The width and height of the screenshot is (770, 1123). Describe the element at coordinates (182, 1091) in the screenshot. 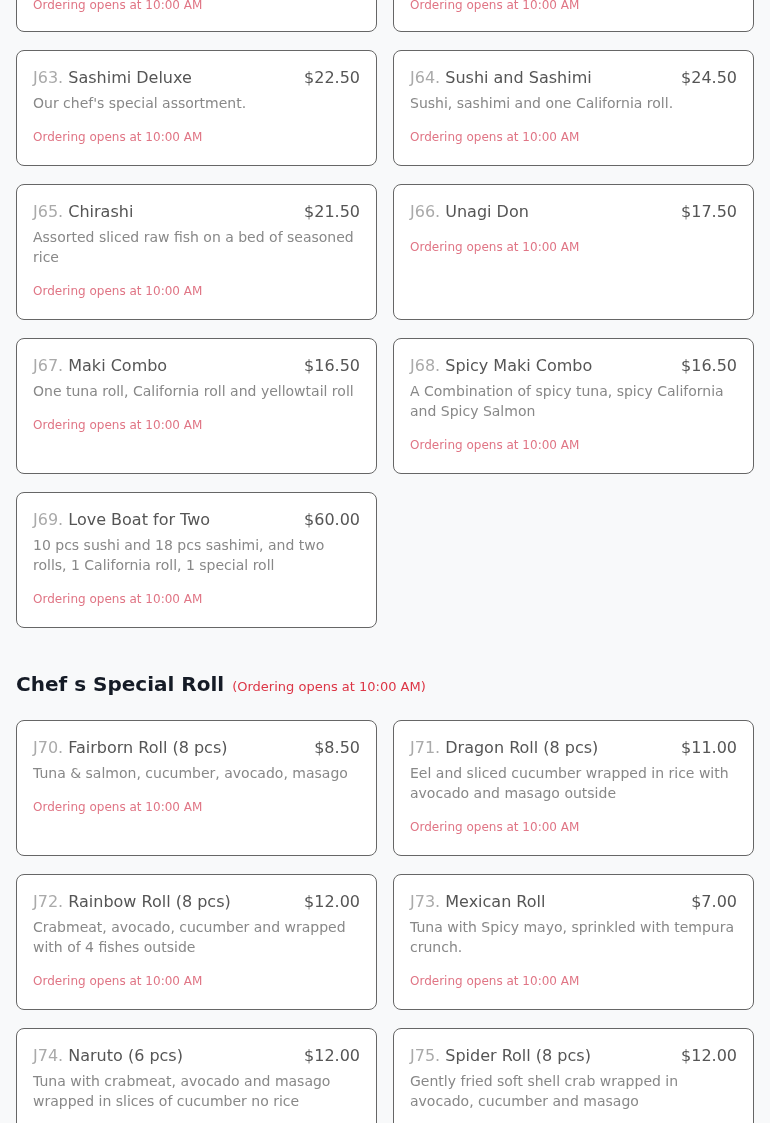

I see `item-description: Tuna with crabmeat, avocado and masago wrapped in slices of cucumber no rice` at that location.